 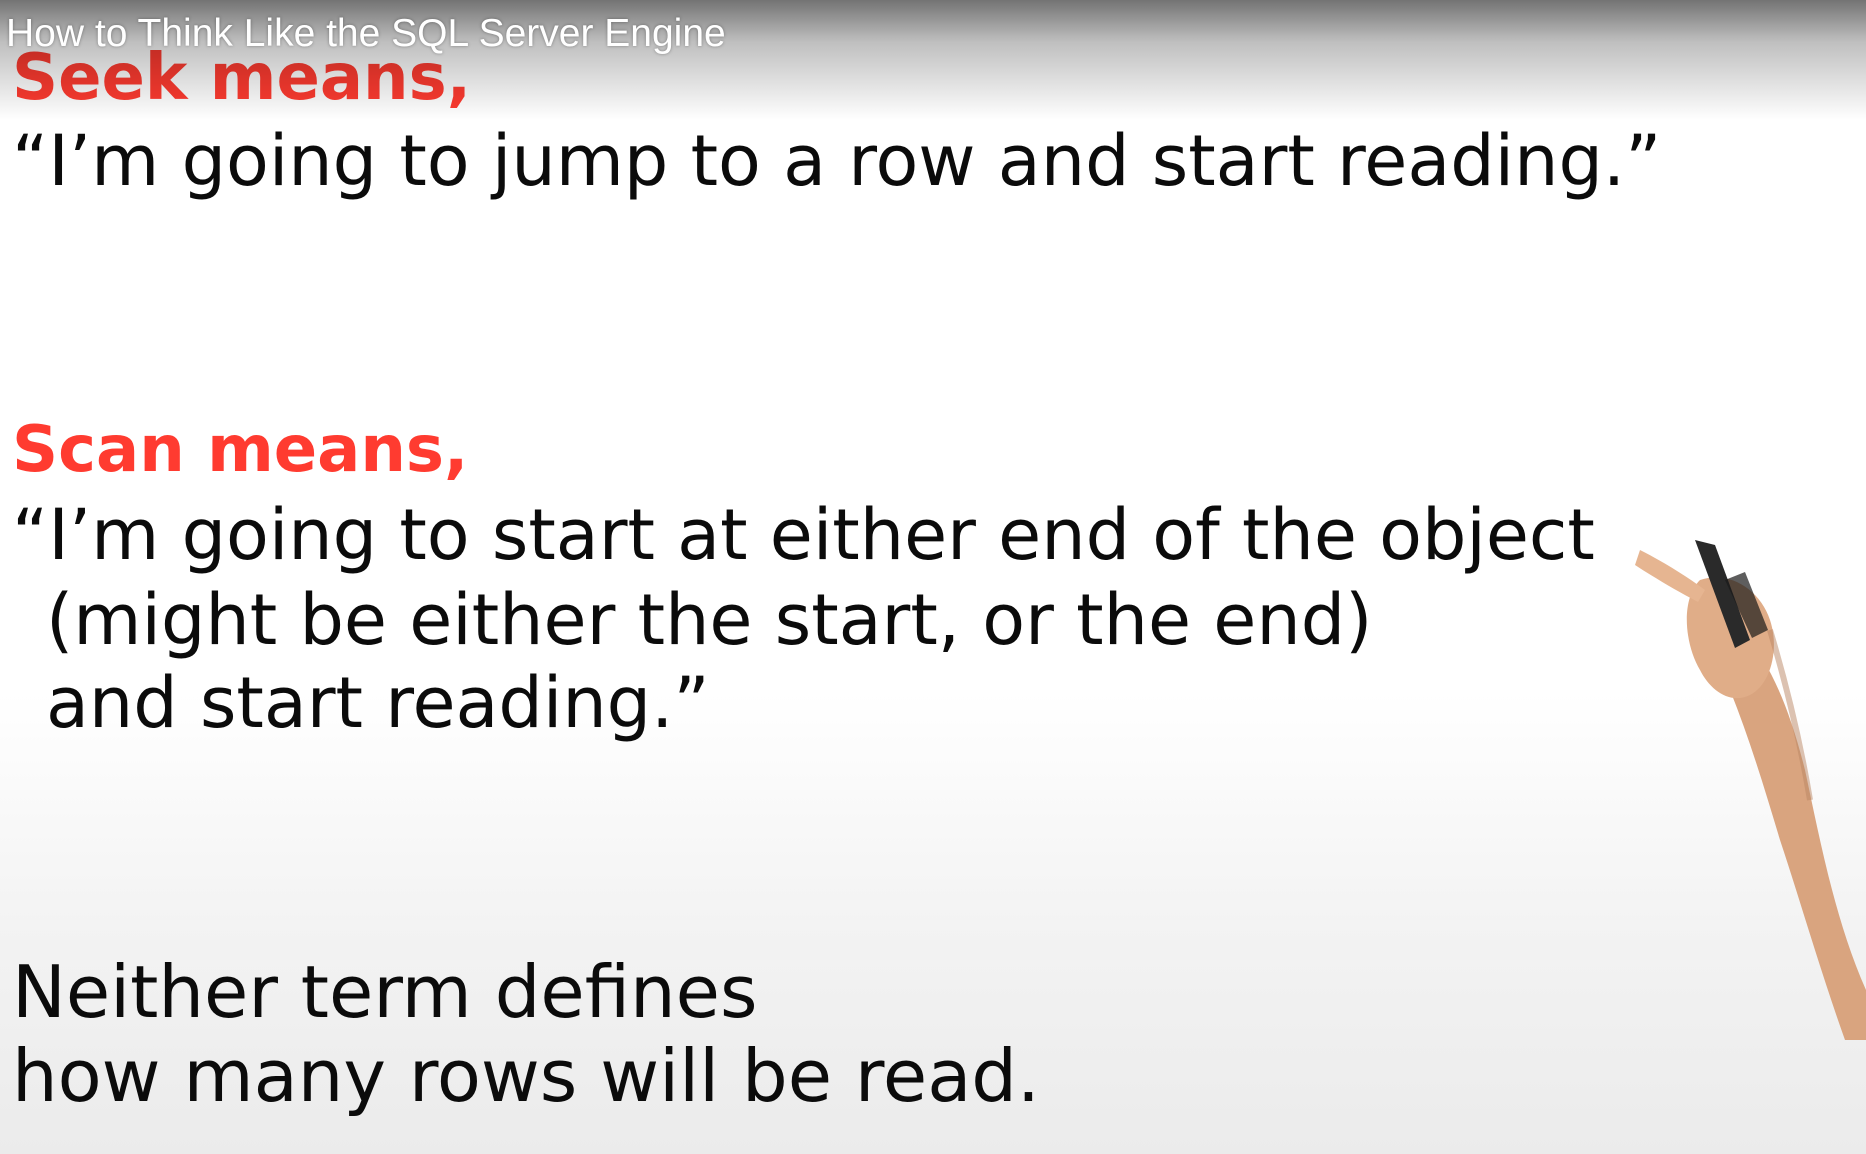 What do you see at coordinates (378, 703) in the screenshot?
I see `scan-quote-line: and start reading.”` at bounding box center [378, 703].